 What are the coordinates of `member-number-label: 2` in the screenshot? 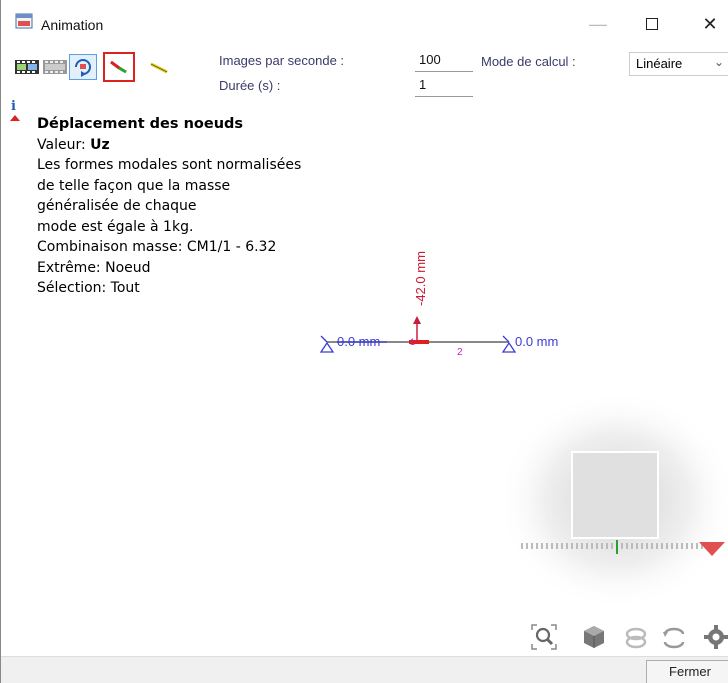 It's located at (460, 352).